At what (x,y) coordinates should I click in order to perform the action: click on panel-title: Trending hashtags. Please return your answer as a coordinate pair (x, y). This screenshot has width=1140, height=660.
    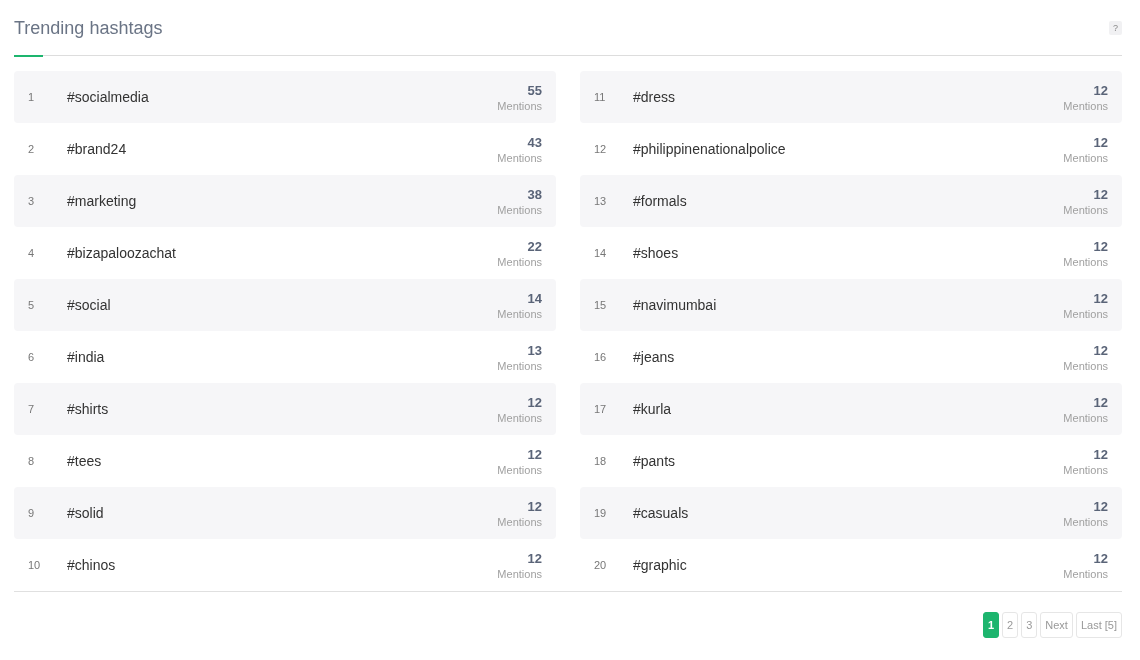
    Looking at the image, I should click on (88, 28).